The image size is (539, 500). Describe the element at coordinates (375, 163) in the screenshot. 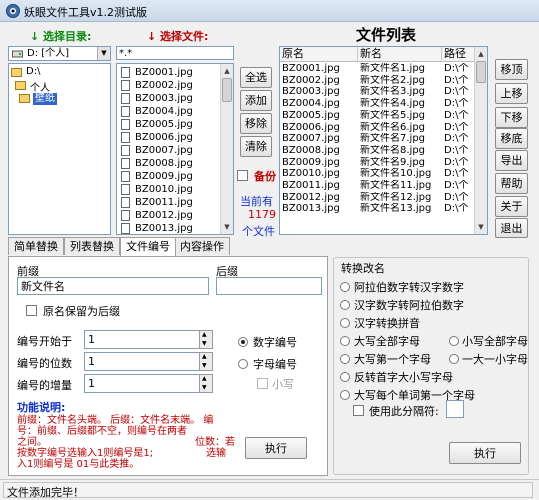

I see `table-row: BZ0009.jpg 新文件名9.jpg D:\个` at that location.